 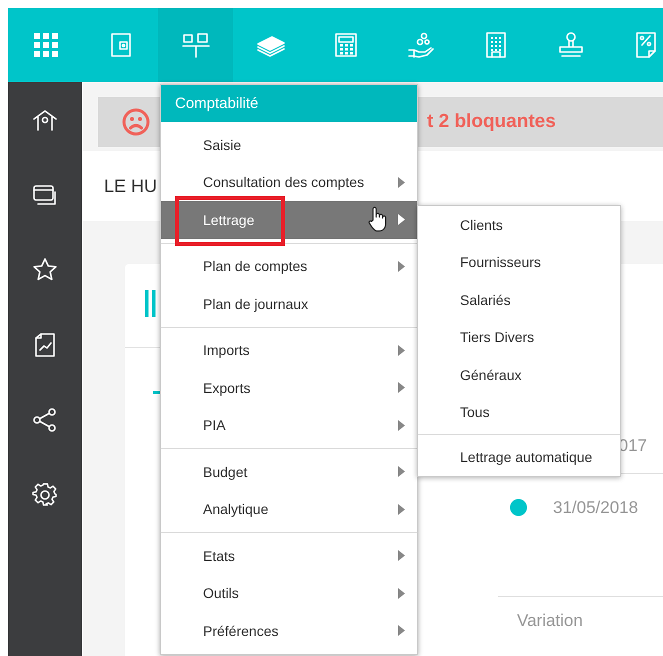 I want to click on submenu-item: Généraux, so click(x=519, y=375).